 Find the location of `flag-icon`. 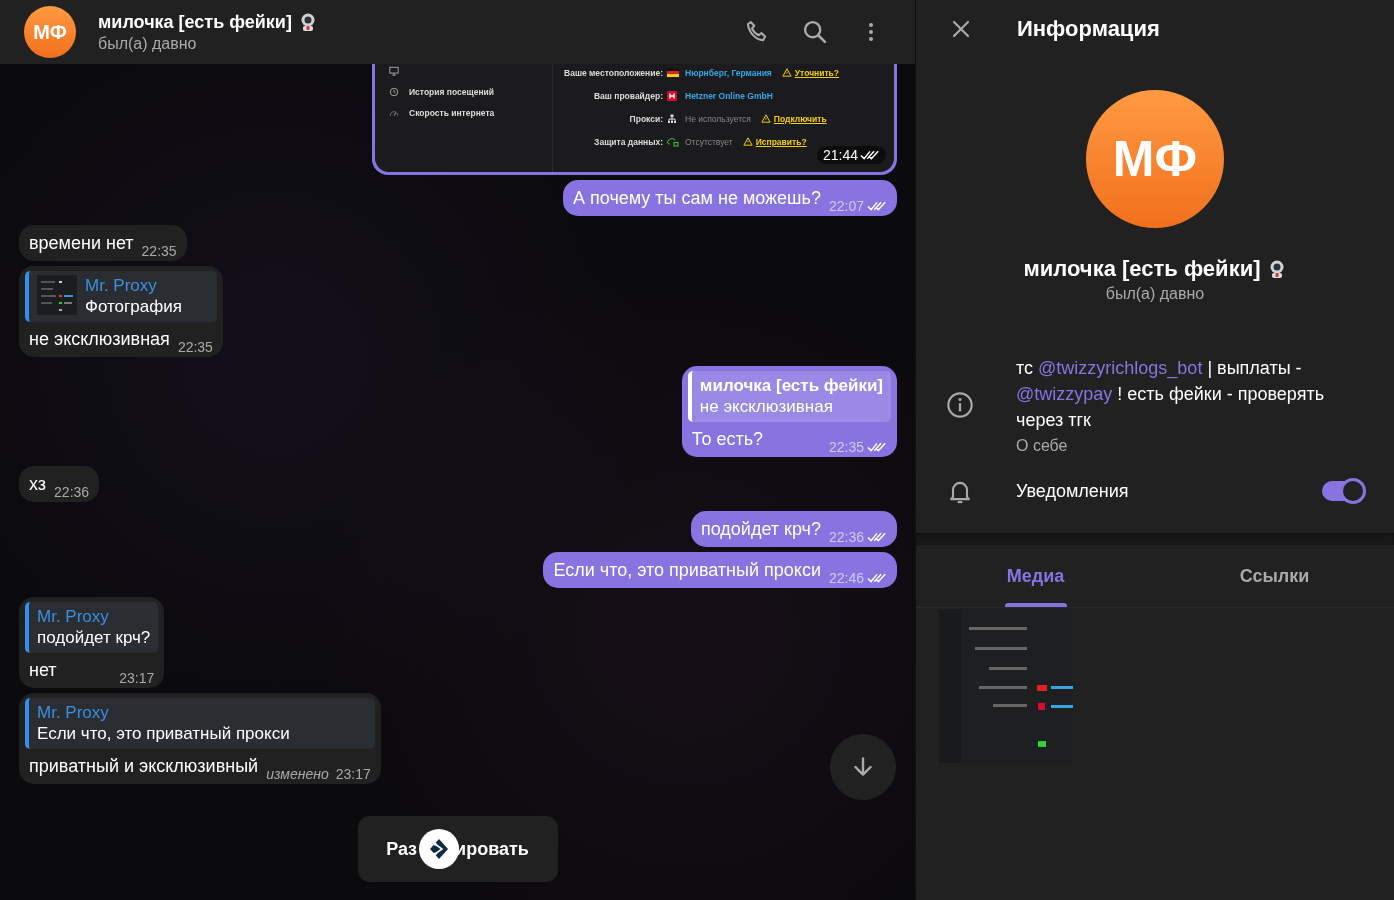

flag-icon is located at coordinates (673, 72).